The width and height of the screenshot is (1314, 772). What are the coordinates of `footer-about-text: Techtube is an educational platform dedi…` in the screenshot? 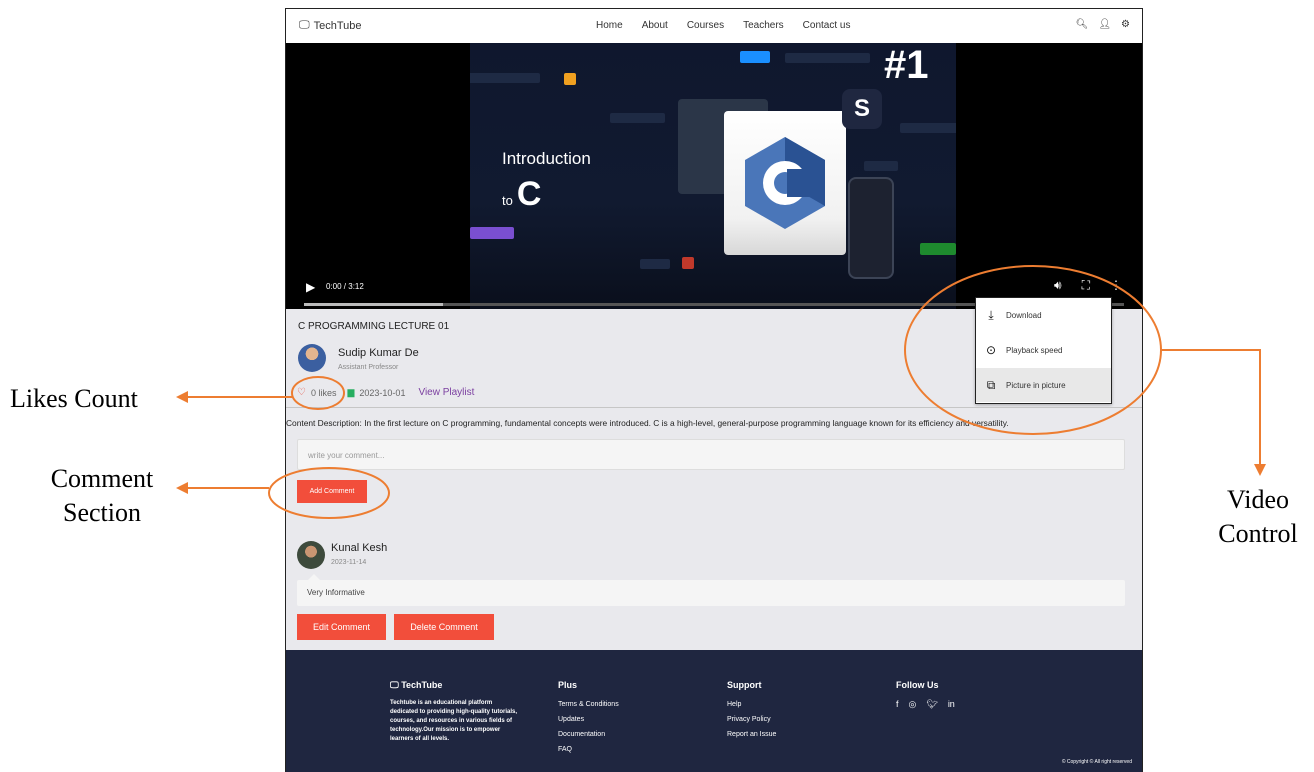 It's located at (454, 721).